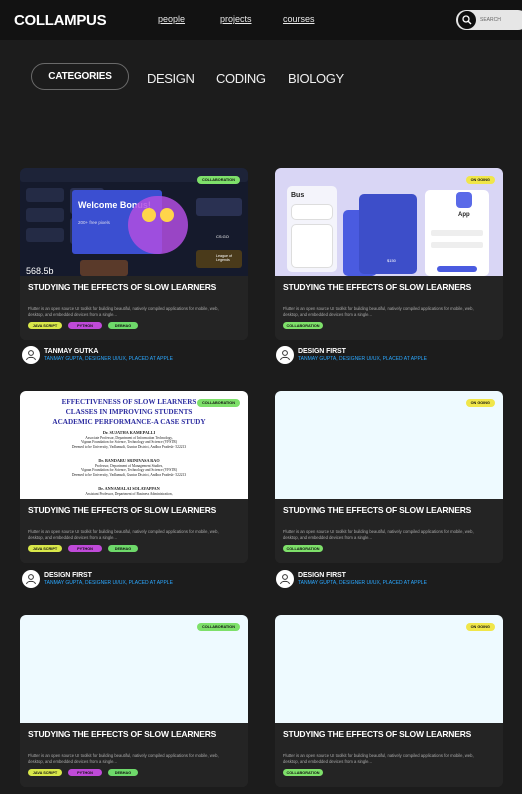  I want to click on nav-link-courses: courses, so click(299, 19).